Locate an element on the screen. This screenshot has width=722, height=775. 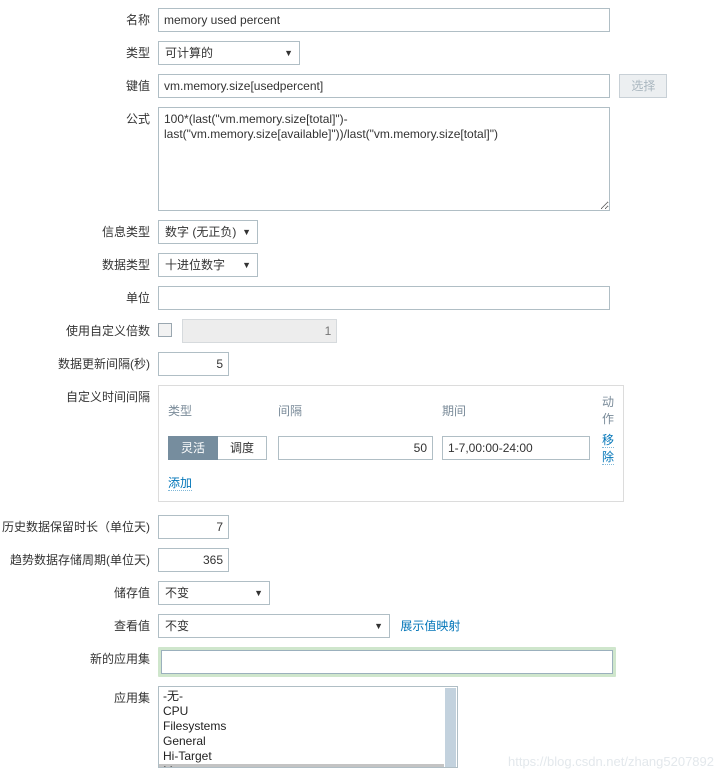
list-item: CPU is located at coordinates (308, 711).